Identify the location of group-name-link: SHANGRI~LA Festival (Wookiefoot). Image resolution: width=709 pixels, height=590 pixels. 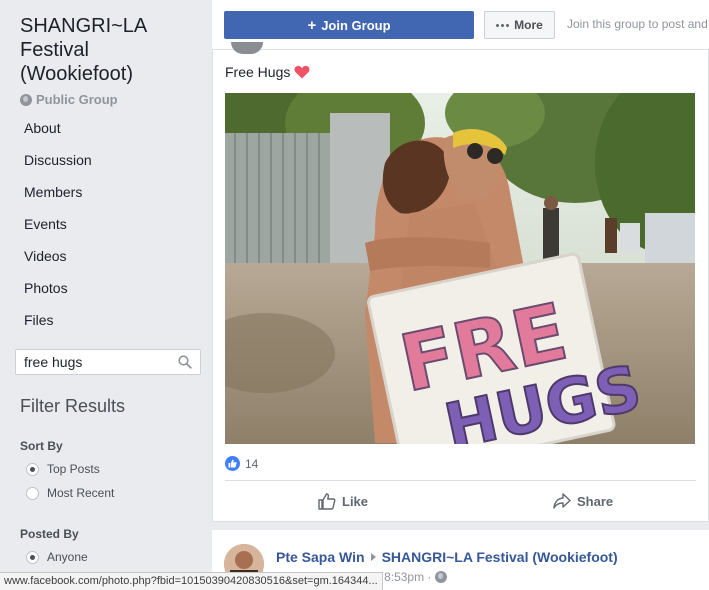
(500, 557).